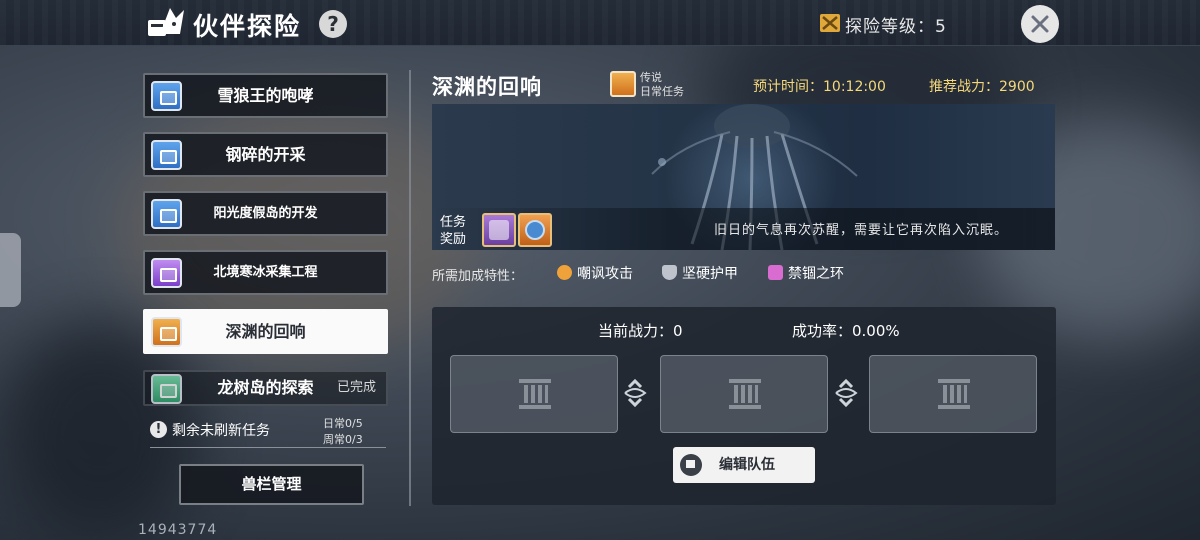 The image size is (1200, 540). I want to click on estimated-time: 预计时间：10:12:00, so click(819, 87).